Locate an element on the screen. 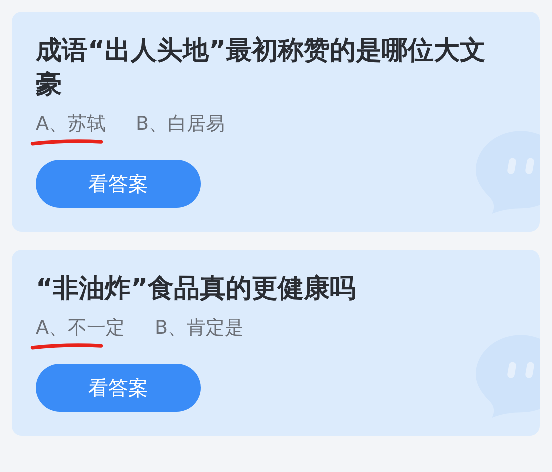 Image resolution: width=552 pixels, height=472 pixels. answer-option: A、苏轼 is located at coordinates (71, 124).